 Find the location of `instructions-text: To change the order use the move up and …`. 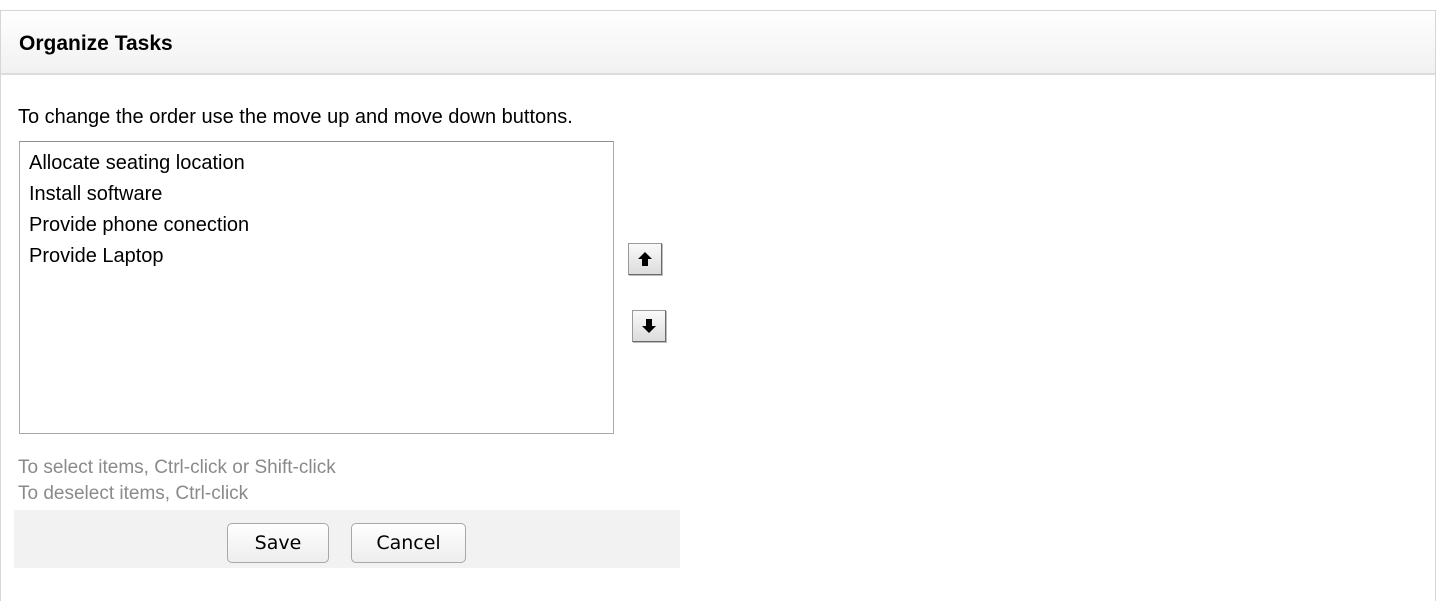

instructions-text: To change the order use the move up and … is located at coordinates (295, 117).